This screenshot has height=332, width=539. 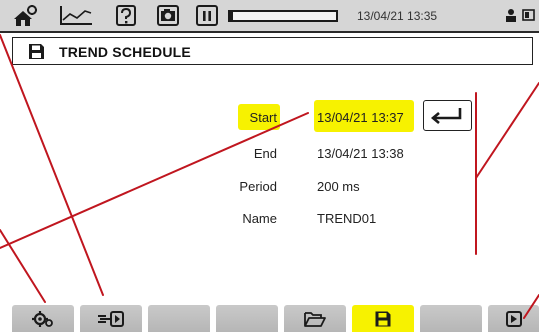 What do you see at coordinates (531, 306) in the screenshot?
I see `callout-line-start` at bounding box center [531, 306].